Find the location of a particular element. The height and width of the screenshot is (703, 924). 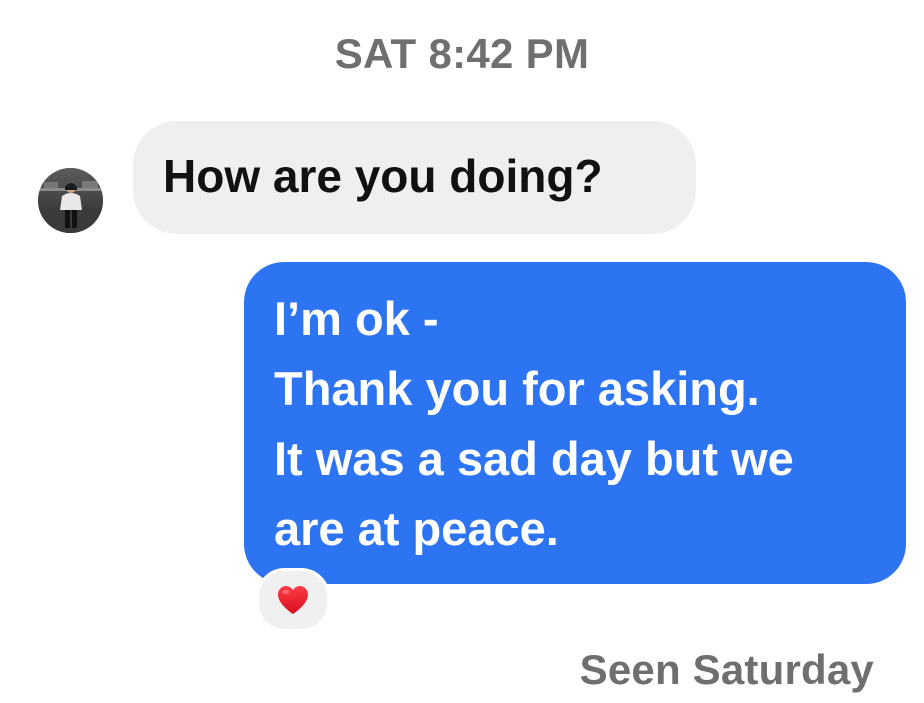

message-timestamp: SAT 8:42 PM is located at coordinates (462, 53).